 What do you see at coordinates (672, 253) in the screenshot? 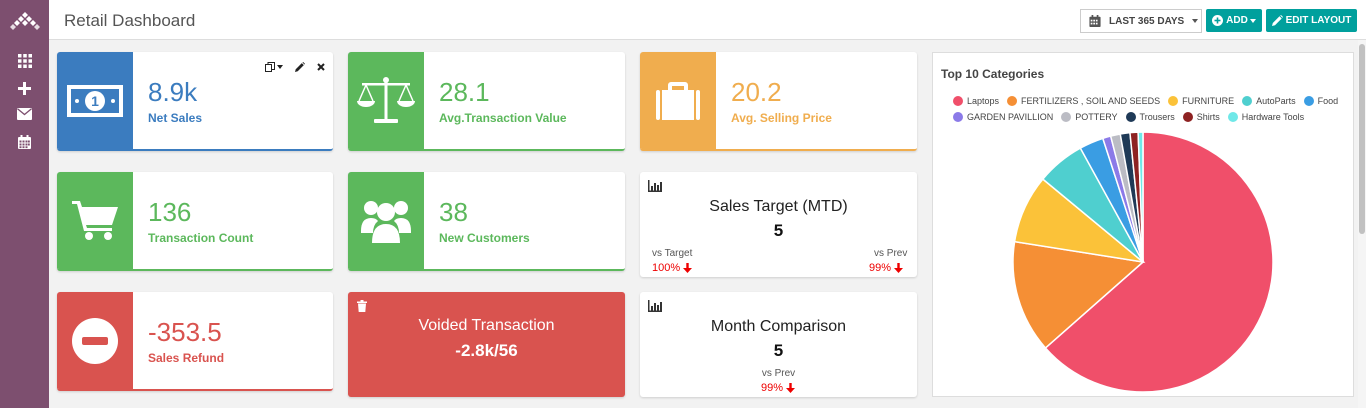
I see `vs-target-label: vs Target` at bounding box center [672, 253].